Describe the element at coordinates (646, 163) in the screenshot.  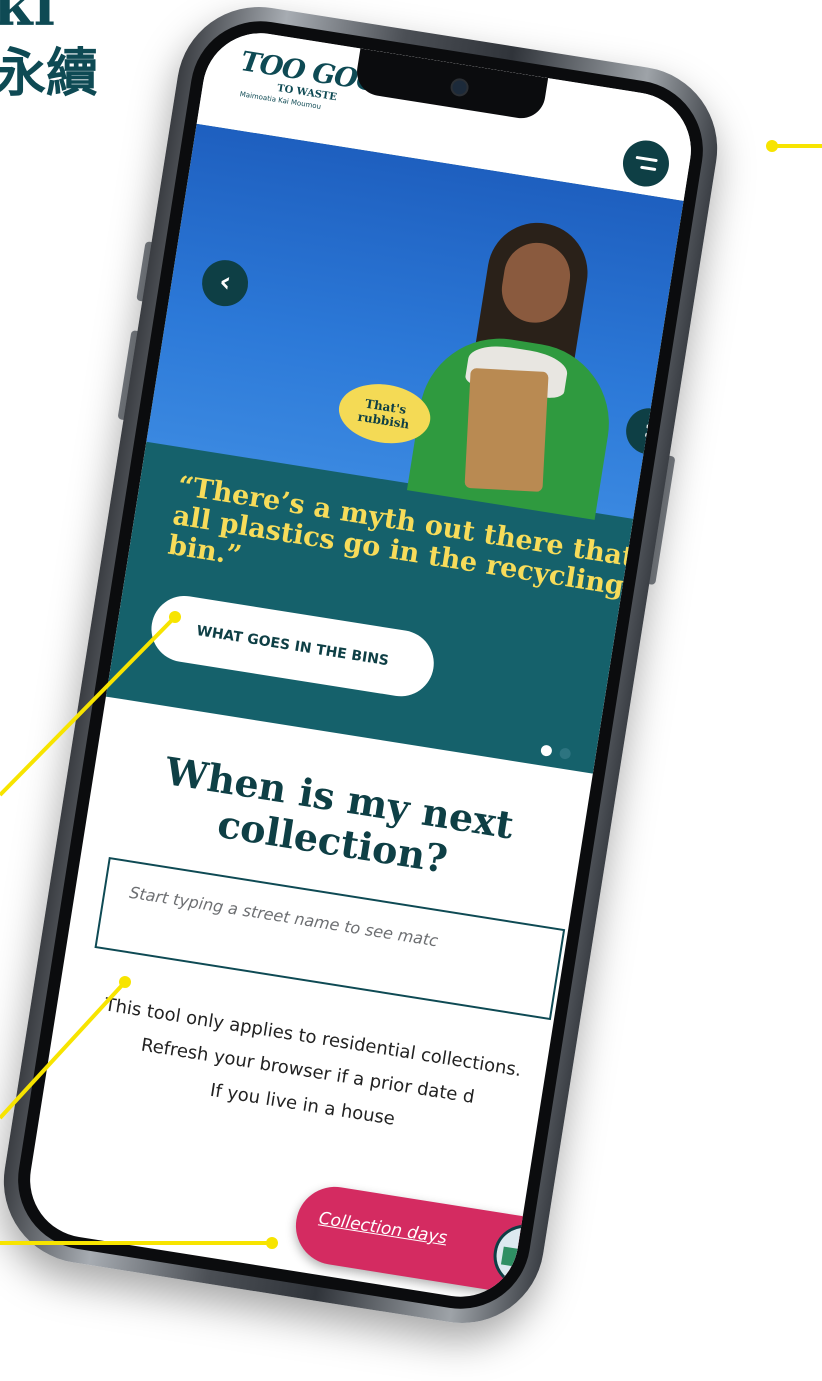
I see `menu-button` at that location.